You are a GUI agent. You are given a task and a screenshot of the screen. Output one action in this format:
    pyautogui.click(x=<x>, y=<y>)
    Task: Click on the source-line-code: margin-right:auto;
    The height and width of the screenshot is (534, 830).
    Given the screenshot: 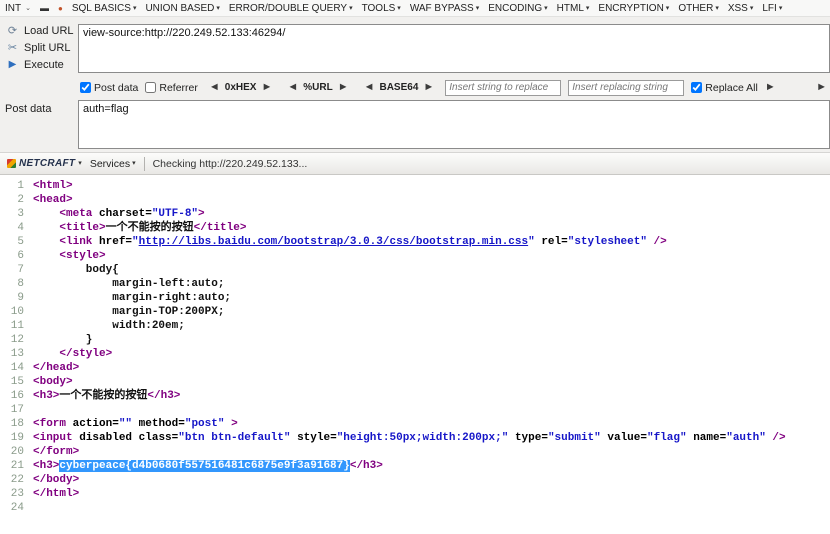 What is the action you would take?
    pyautogui.click(x=132, y=298)
    